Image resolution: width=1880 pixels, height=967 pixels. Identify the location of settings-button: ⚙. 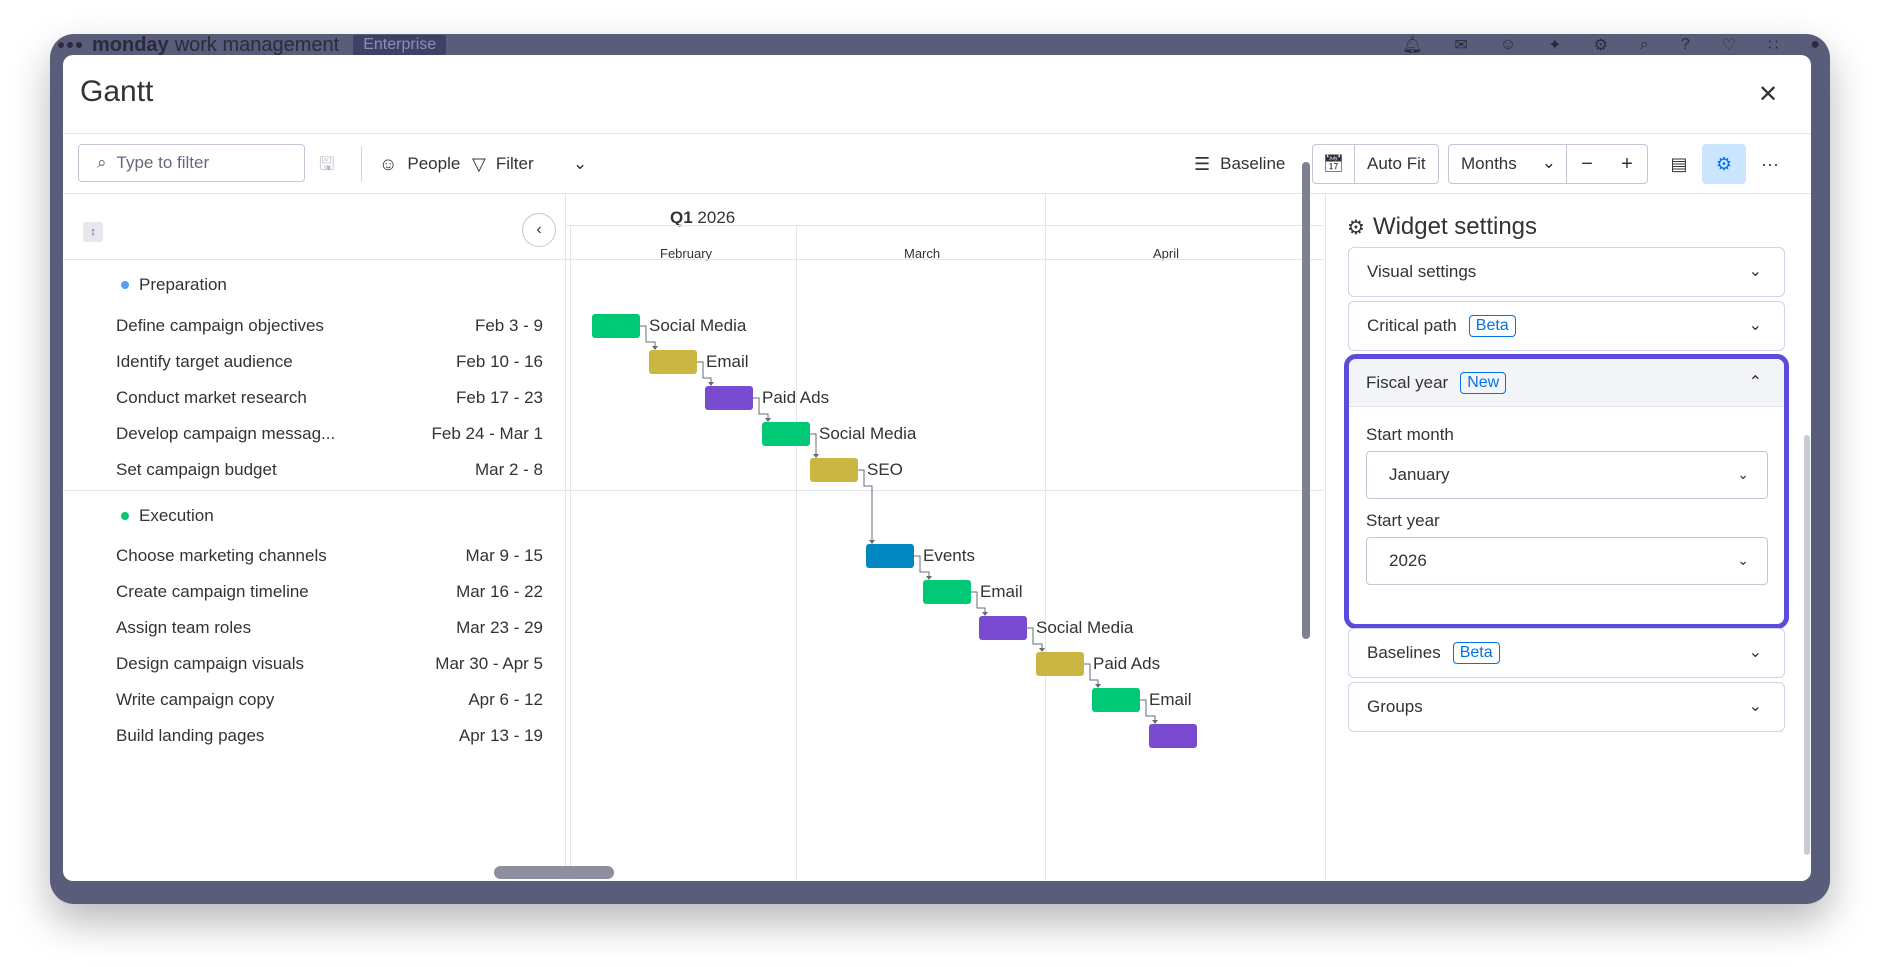
(1724, 164).